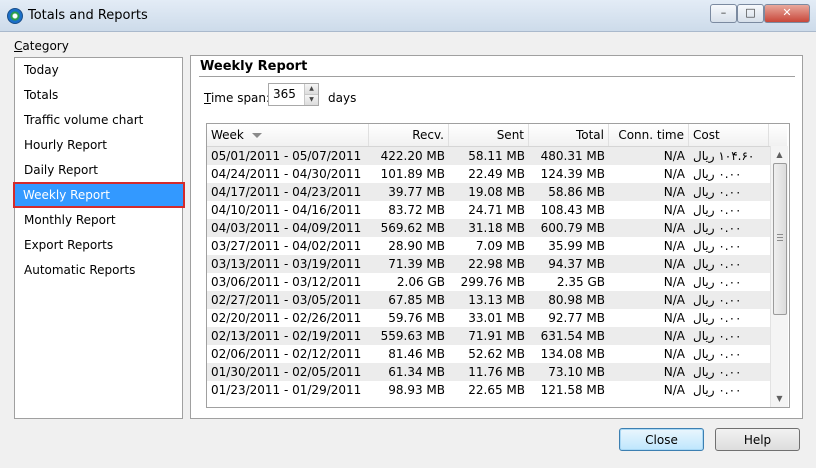  What do you see at coordinates (723, 13) in the screenshot?
I see `minimize-button: –` at bounding box center [723, 13].